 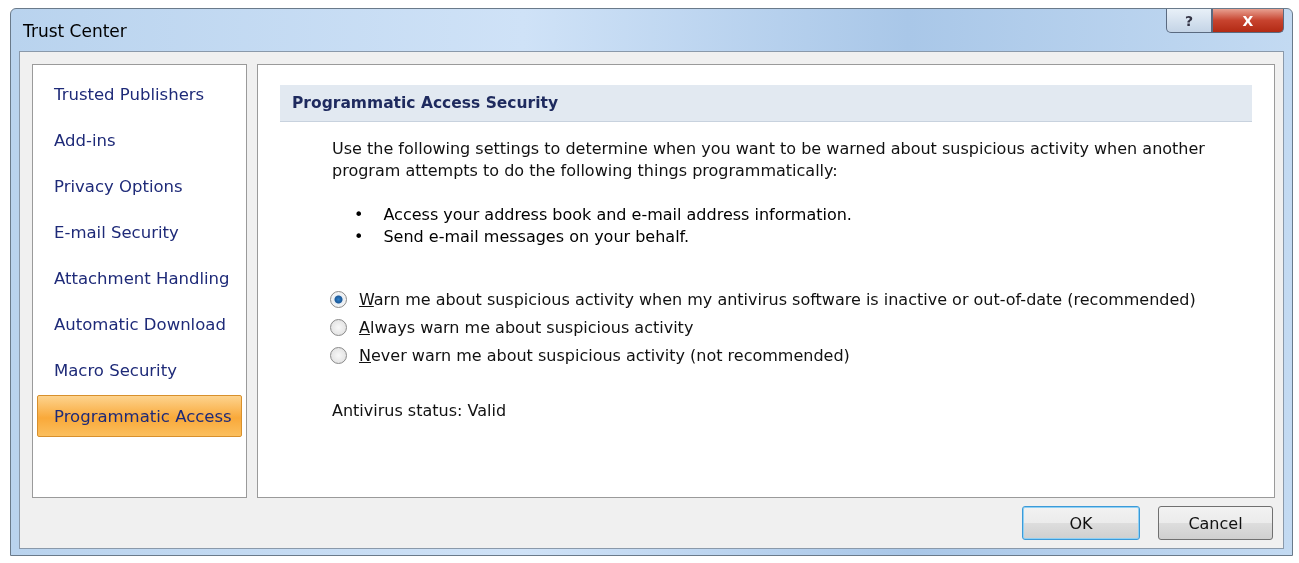 What do you see at coordinates (139, 232) in the screenshot?
I see `sidebar-item: E-mail Security` at bounding box center [139, 232].